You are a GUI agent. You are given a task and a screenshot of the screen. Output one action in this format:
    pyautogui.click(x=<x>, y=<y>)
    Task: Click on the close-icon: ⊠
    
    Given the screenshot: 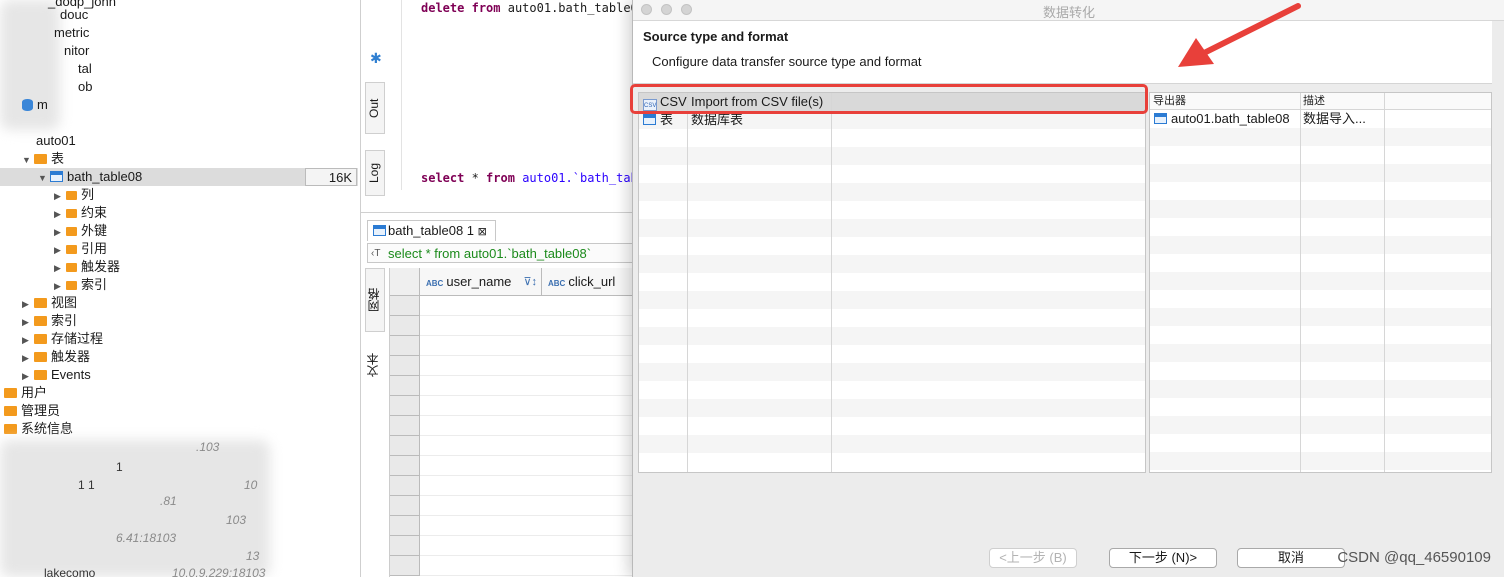 What is the action you would take?
    pyautogui.click(x=482, y=232)
    